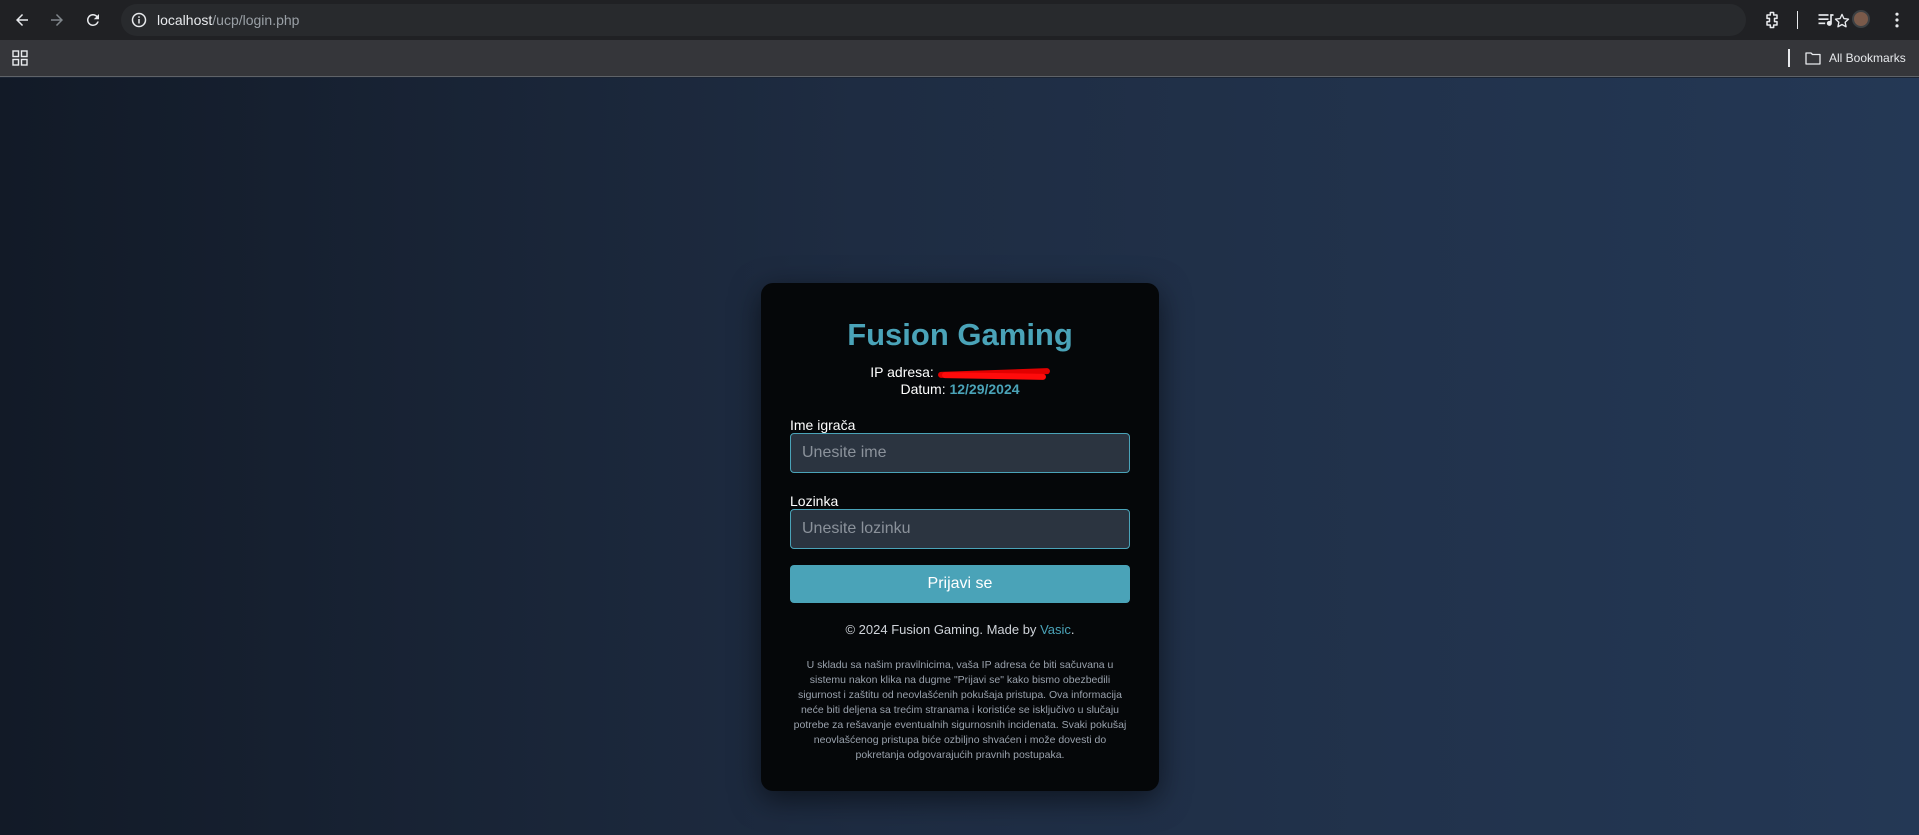  Describe the element at coordinates (814, 501) in the screenshot. I see `password-label: Lozinka` at that location.